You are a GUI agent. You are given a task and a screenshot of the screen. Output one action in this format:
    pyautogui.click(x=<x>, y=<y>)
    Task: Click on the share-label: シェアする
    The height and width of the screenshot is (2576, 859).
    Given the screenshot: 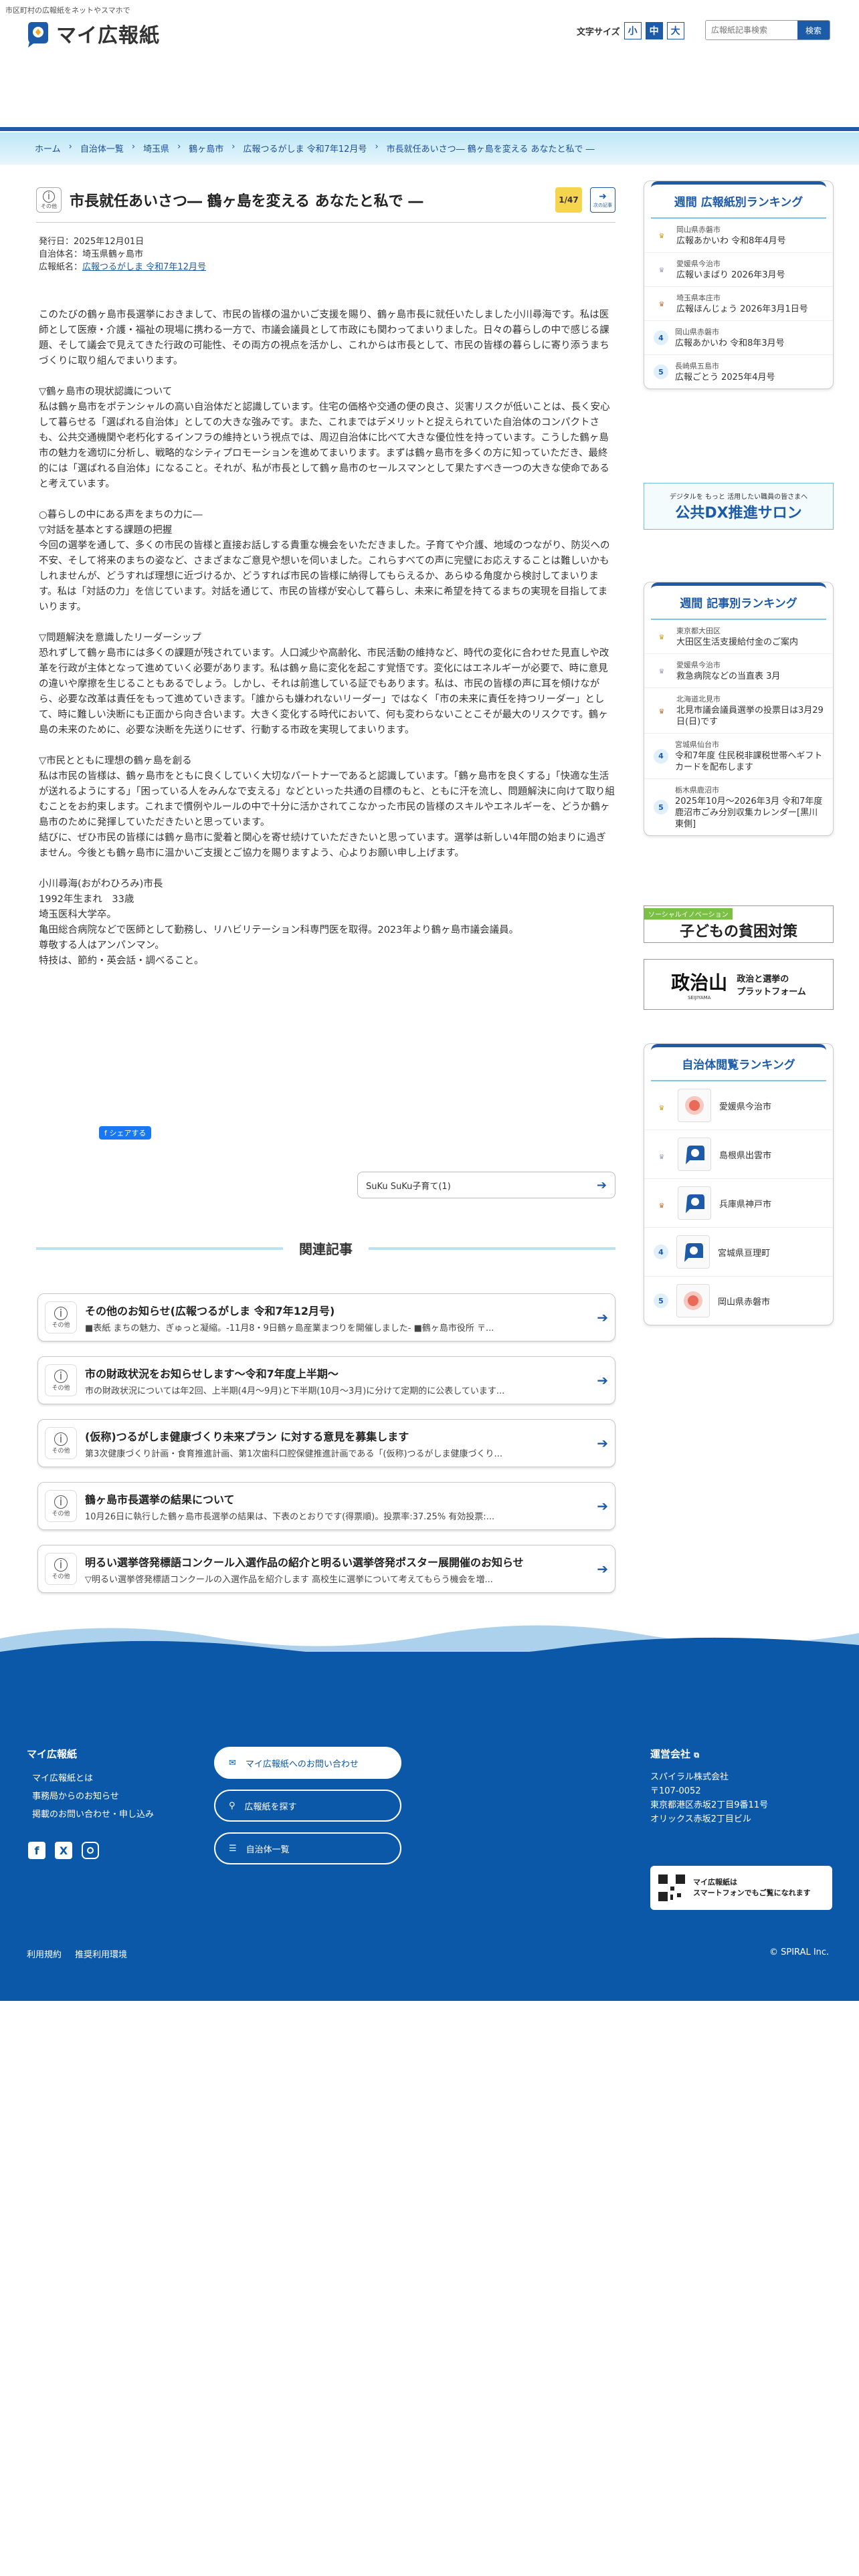 What is the action you would take?
    pyautogui.click(x=128, y=1133)
    